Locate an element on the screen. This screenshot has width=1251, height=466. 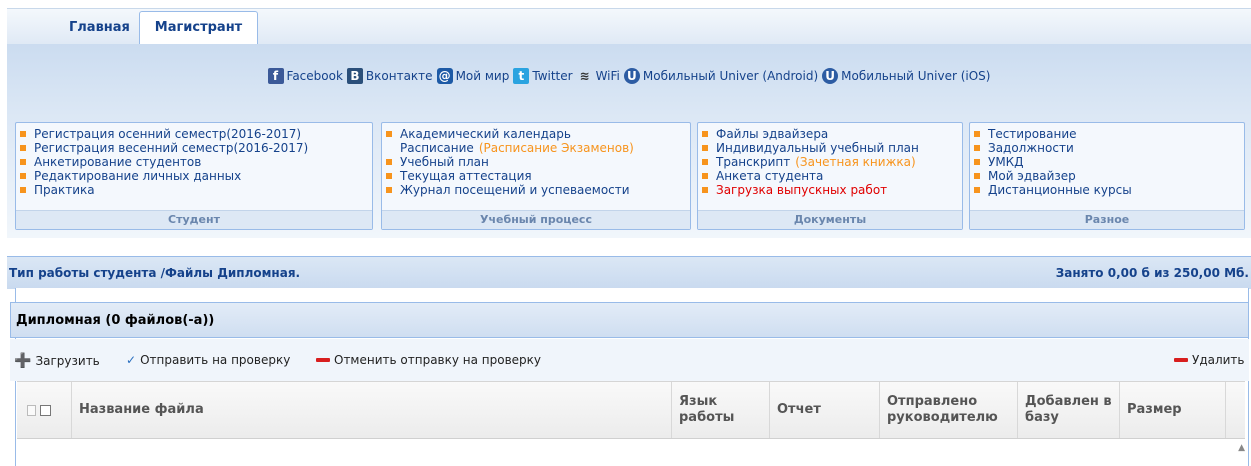
menu-group-footer: Учебный процесс is located at coordinates (536, 219).